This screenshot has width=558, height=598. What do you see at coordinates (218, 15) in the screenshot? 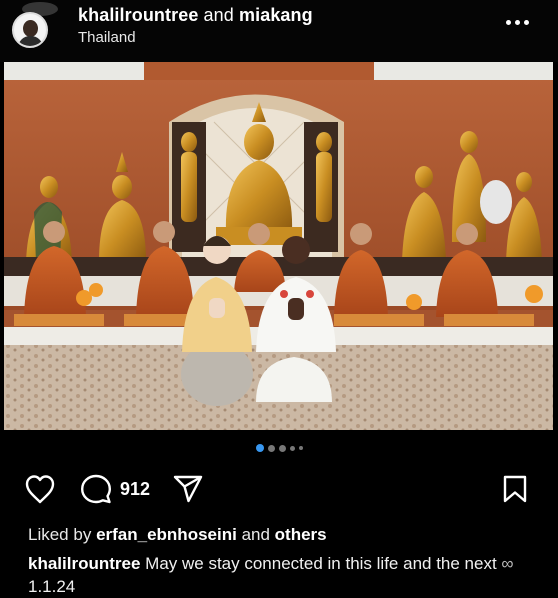
I see `author-connector: and` at bounding box center [218, 15].